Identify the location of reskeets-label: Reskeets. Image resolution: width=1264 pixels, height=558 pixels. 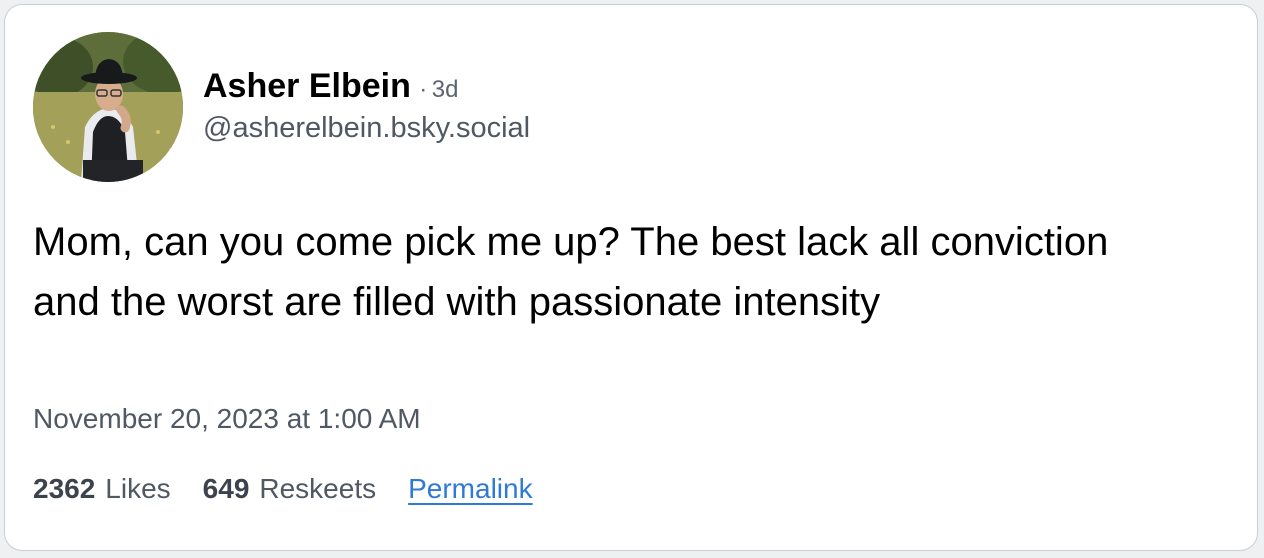
(318, 488).